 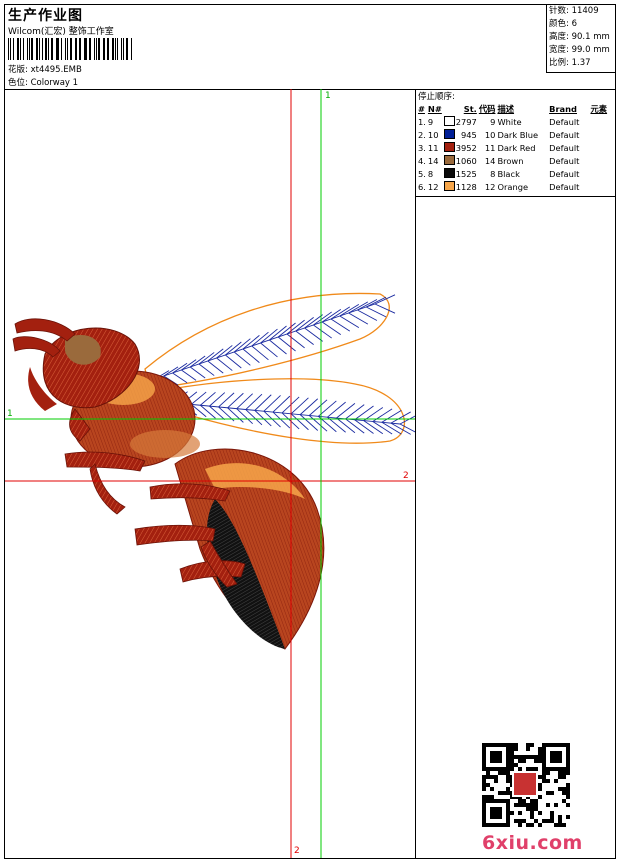 What do you see at coordinates (430, 173) in the screenshot?
I see `row-needle: 8` at bounding box center [430, 173].